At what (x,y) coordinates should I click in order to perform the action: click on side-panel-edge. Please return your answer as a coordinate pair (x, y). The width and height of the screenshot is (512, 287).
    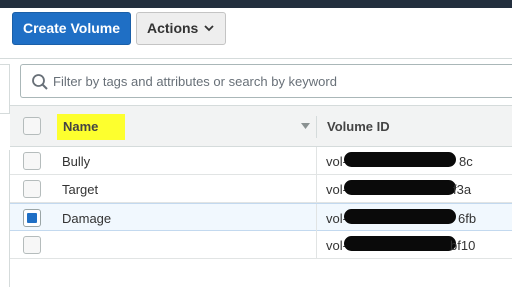
    Looking at the image, I should click on (5, 89).